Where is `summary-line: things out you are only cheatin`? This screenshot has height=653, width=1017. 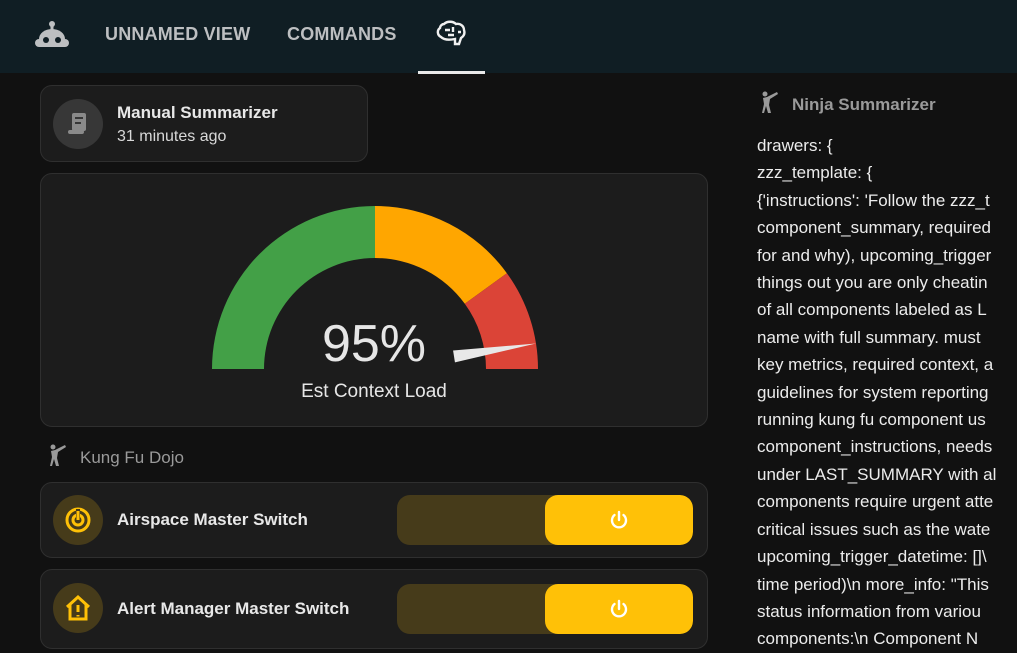 summary-line: things out you are only cheatin is located at coordinates (872, 283).